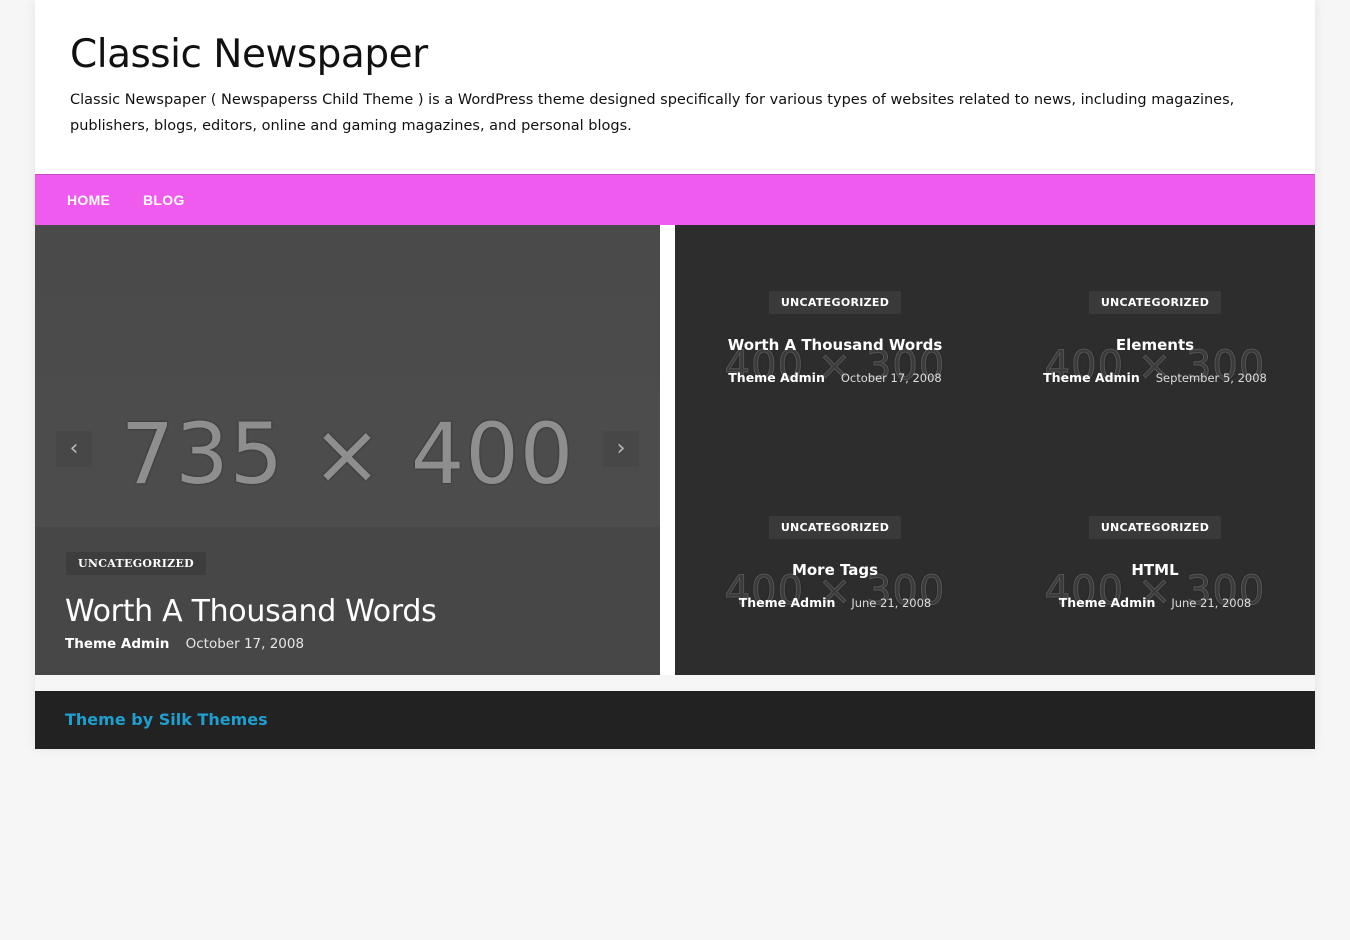 Image resolution: width=1350 pixels, height=940 pixels. I want to click on main-navigation: HOME BLOG, so click(675, 199).